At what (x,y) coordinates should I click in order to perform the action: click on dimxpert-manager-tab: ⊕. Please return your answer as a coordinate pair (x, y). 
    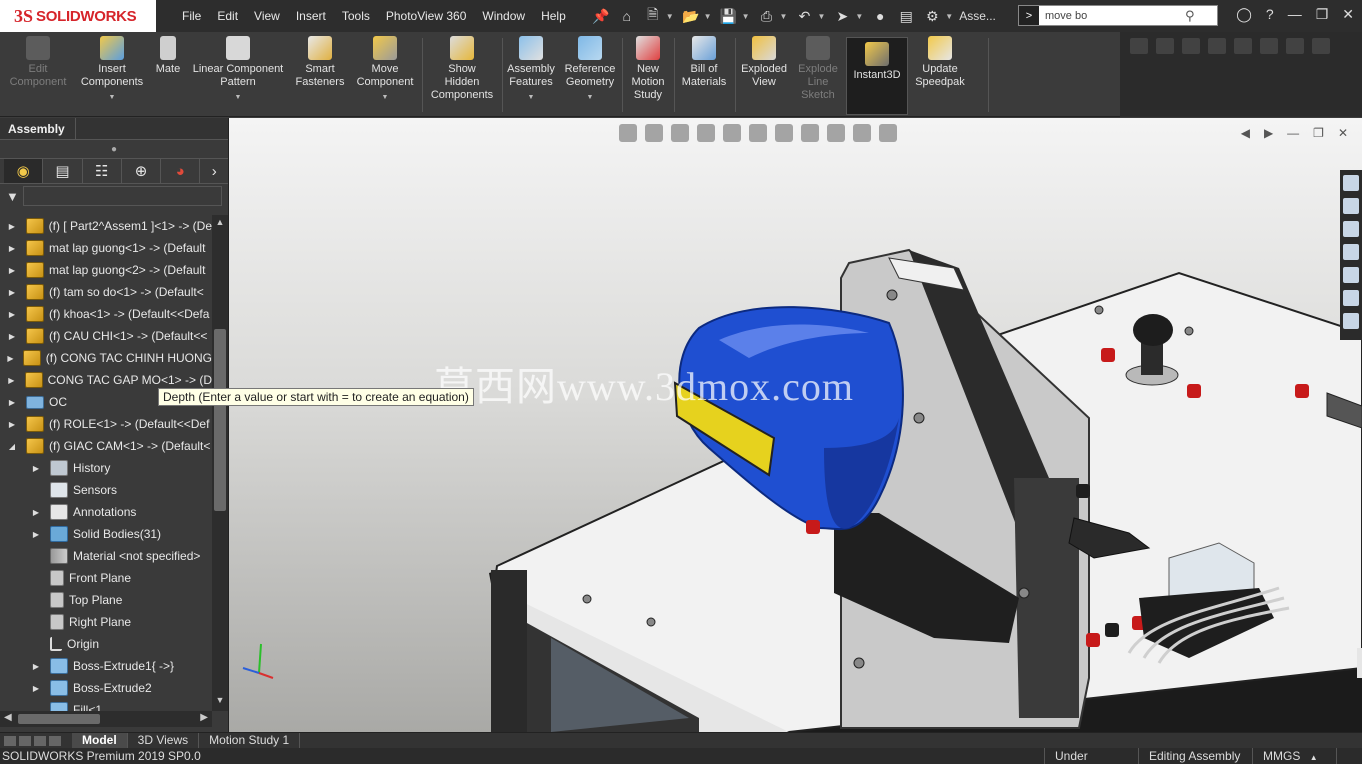
    Looking at the image, I should click on (142, 171).